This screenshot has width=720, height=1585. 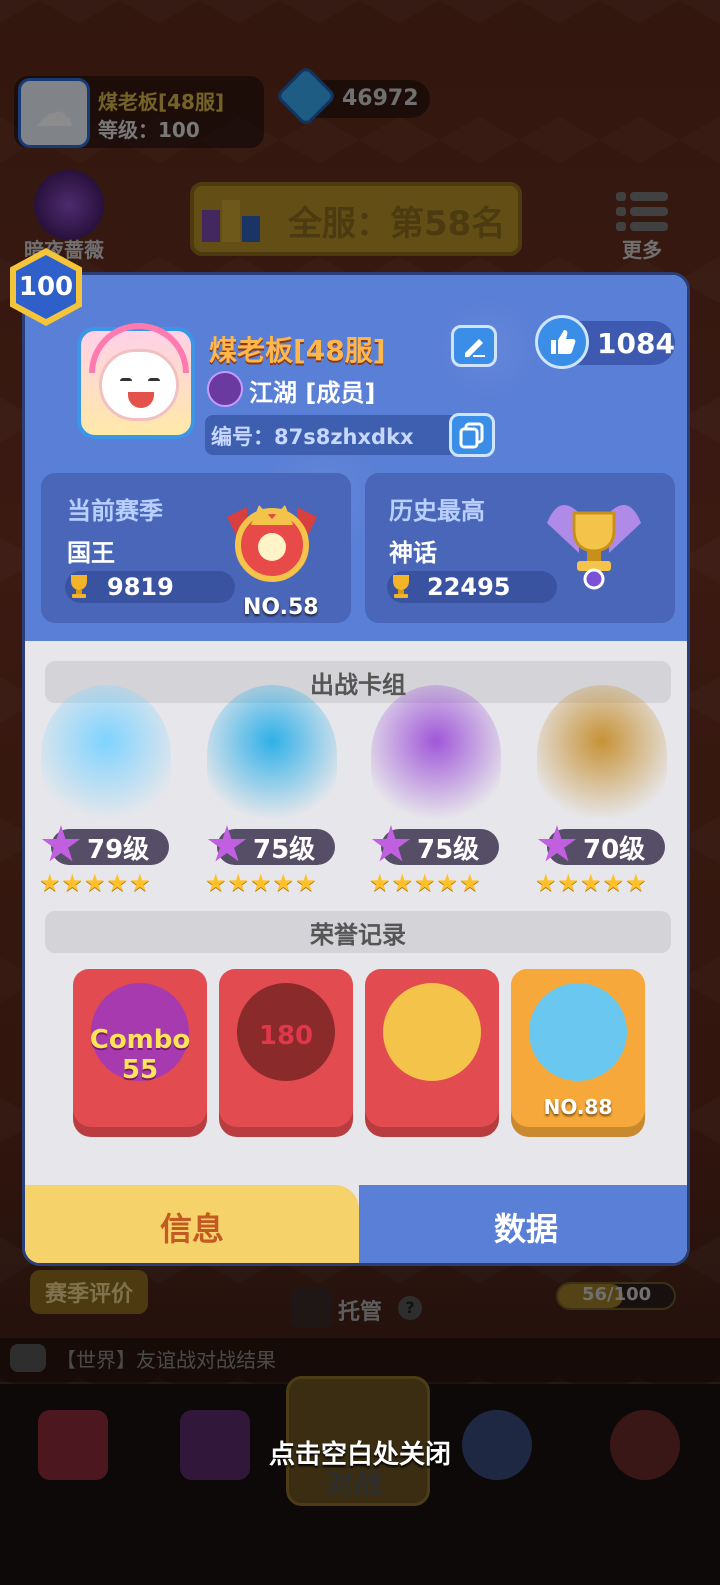 I want to click on thumbs-up-icon, so click(x=562, y=342).